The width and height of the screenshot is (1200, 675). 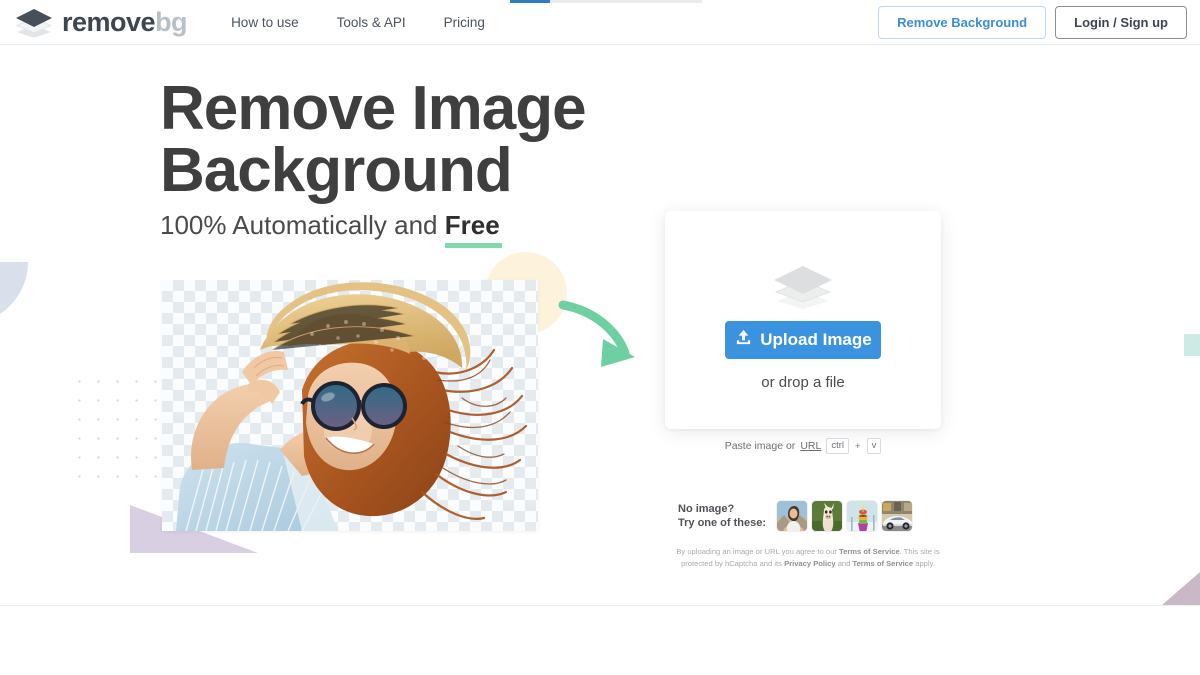 I want to click on decorative-dot-grid, so click(x=115, y=428).